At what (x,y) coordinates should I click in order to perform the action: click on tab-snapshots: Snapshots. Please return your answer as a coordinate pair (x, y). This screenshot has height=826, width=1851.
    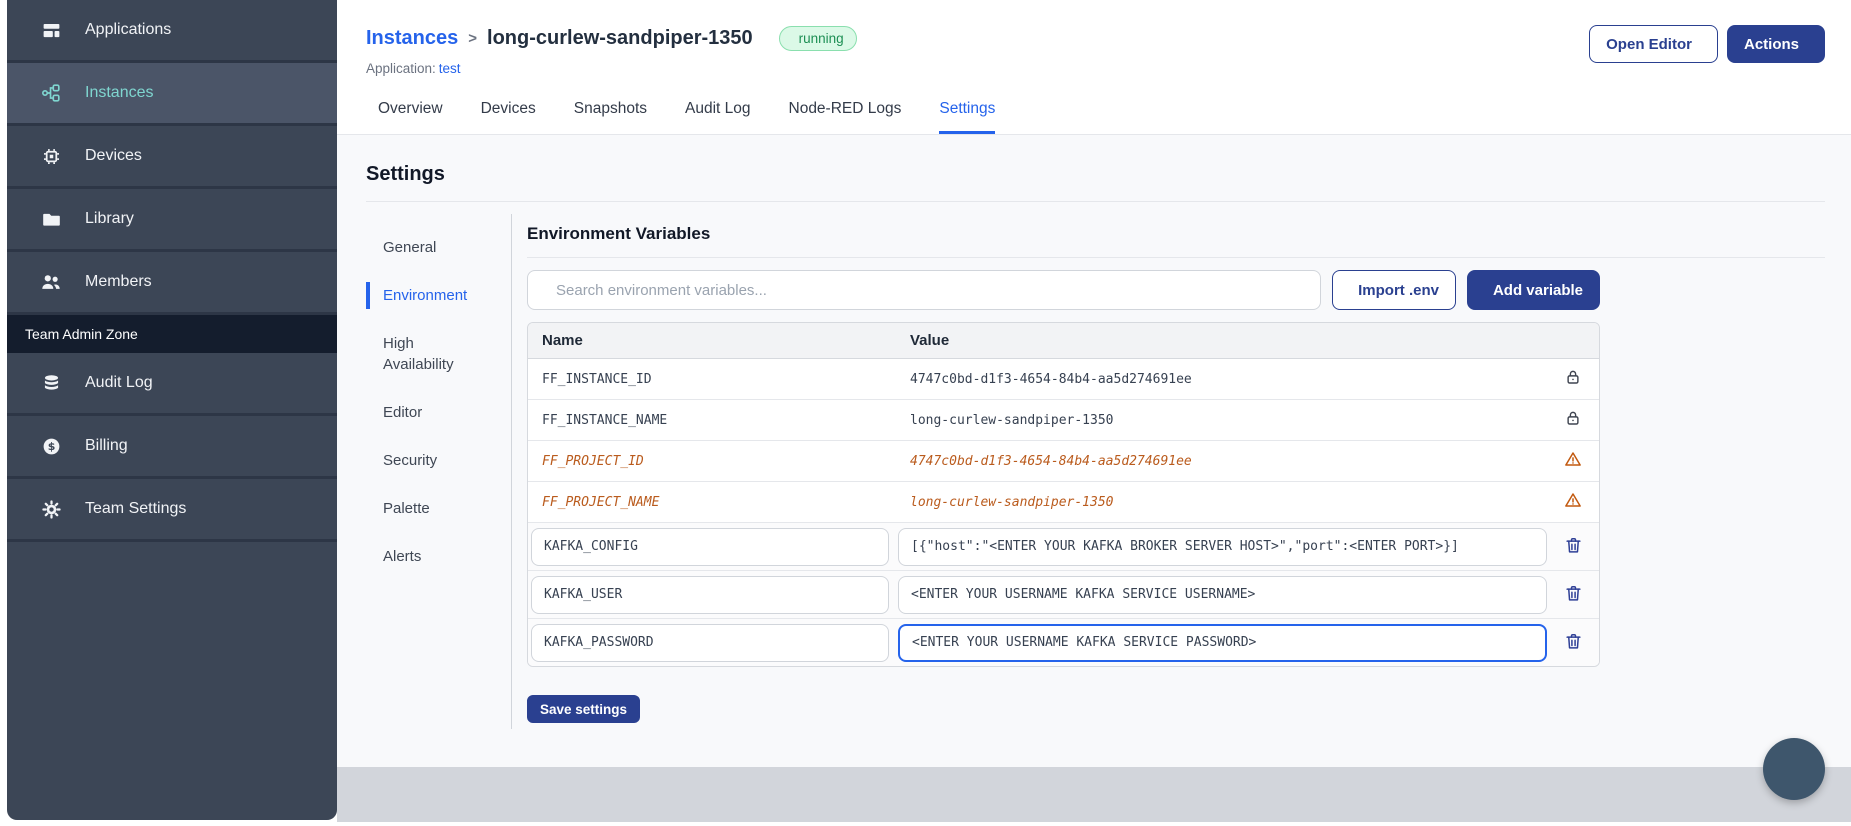
    Looking at the image, I should click on (610, 117).